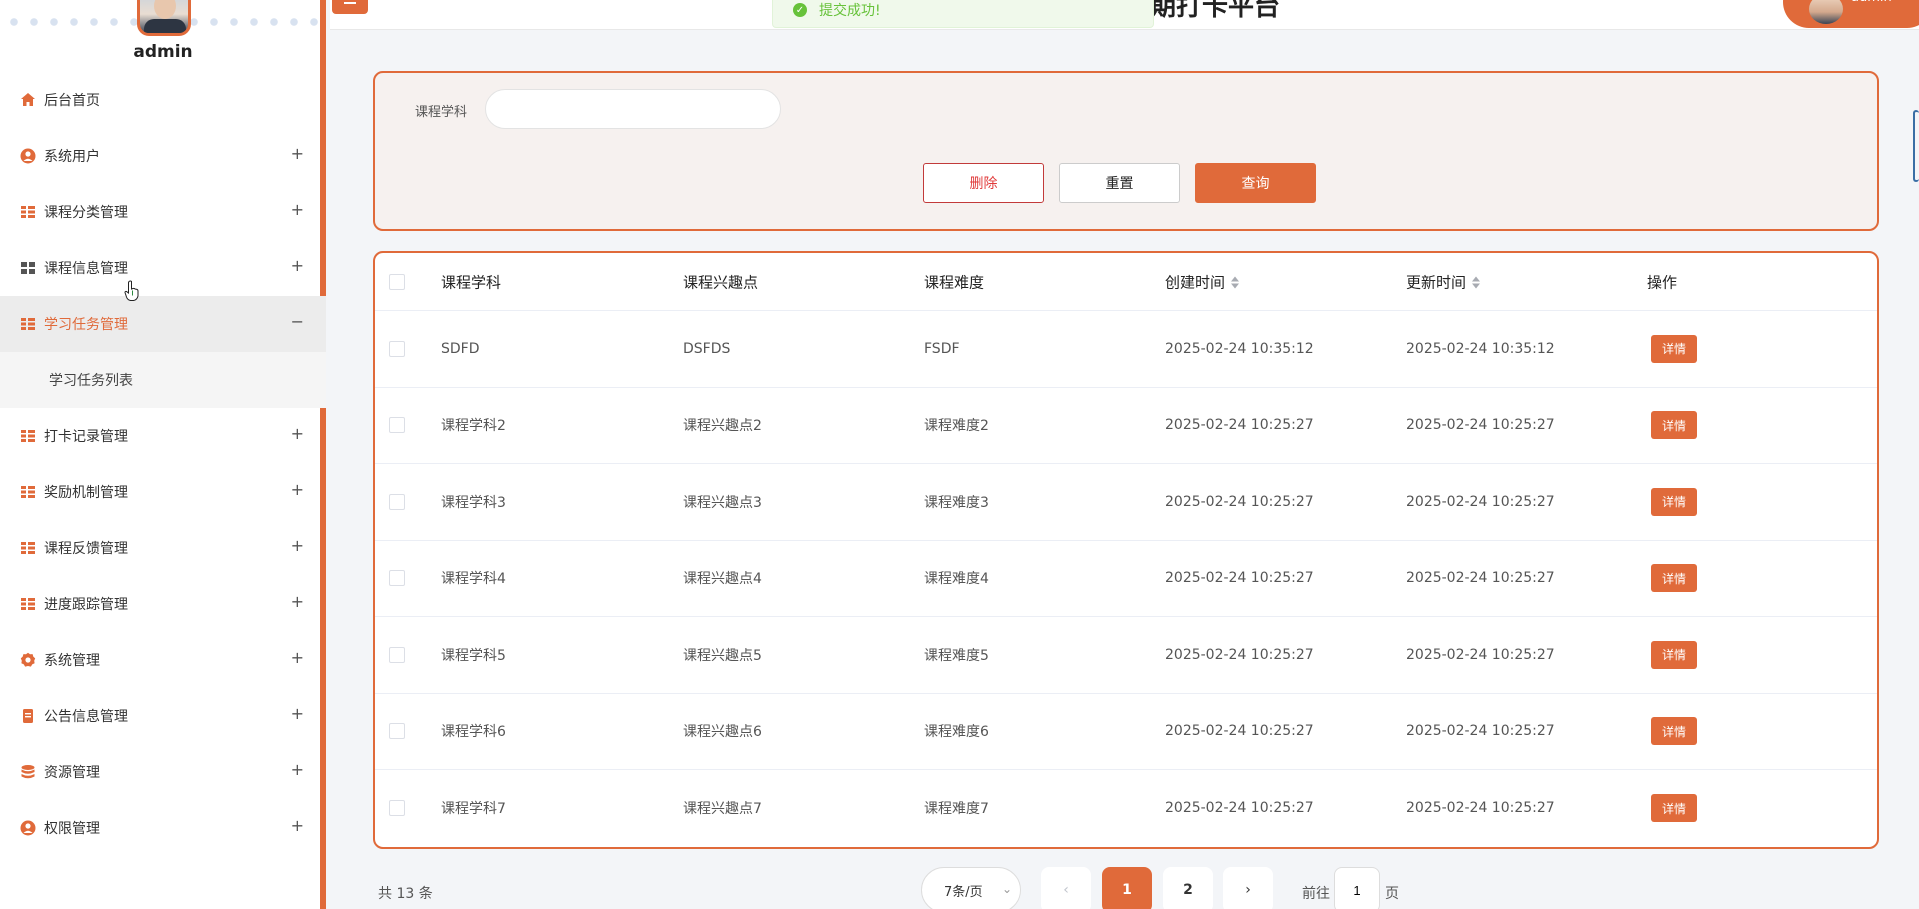  I want to click on header-interest-point: 课程兴趣点, so click(721, 282).